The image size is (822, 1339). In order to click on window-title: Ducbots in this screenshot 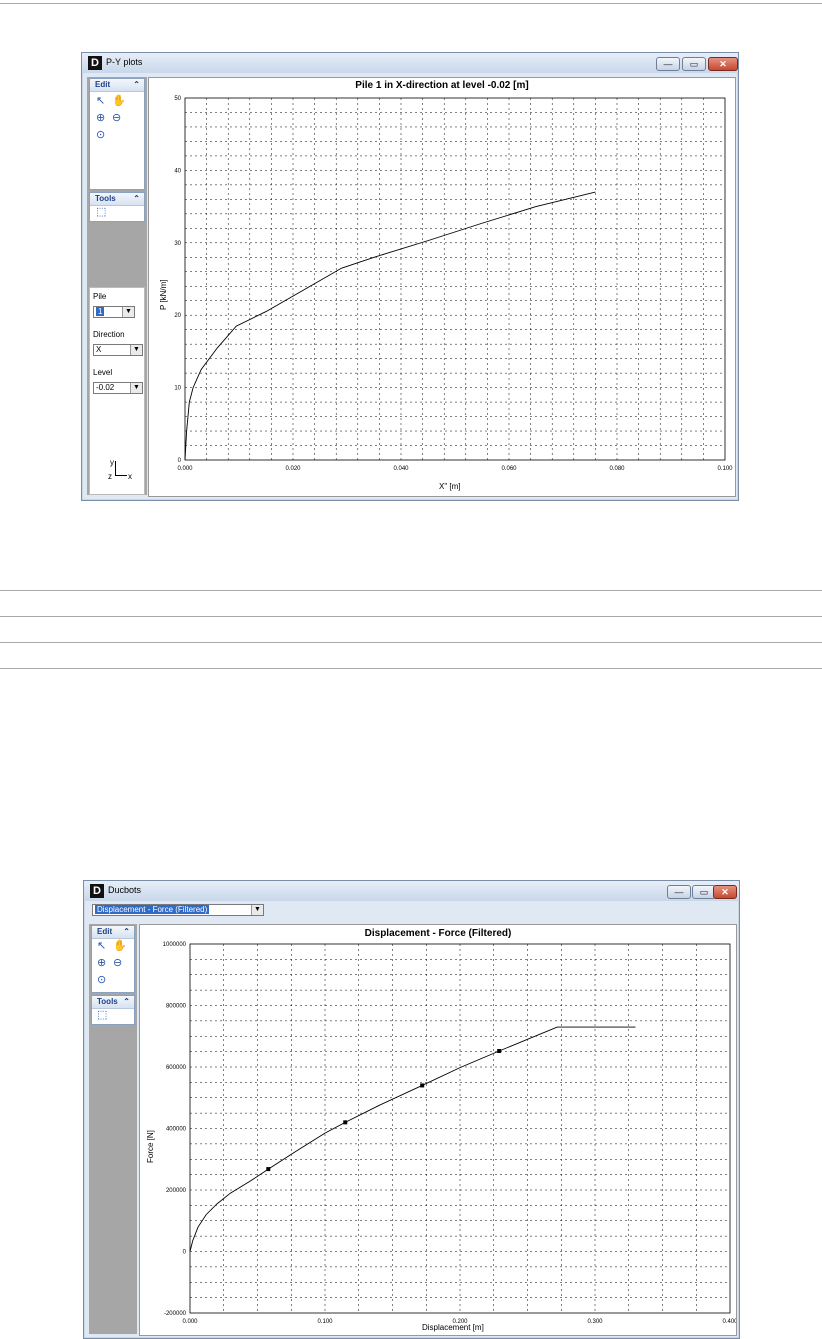, I will do `click(125, 890)`.